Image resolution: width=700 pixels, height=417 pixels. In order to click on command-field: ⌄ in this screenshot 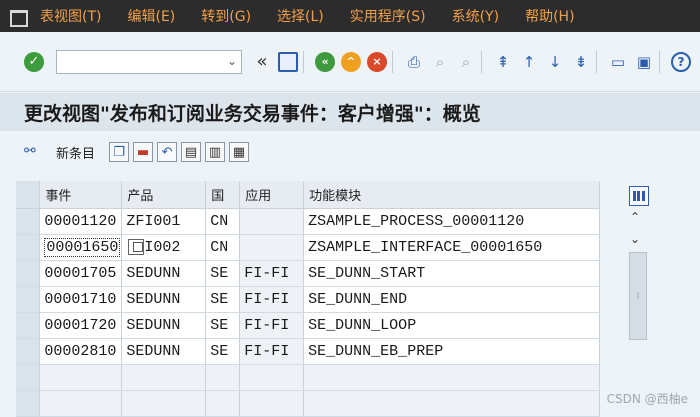, I will do `click(149, 61)`.